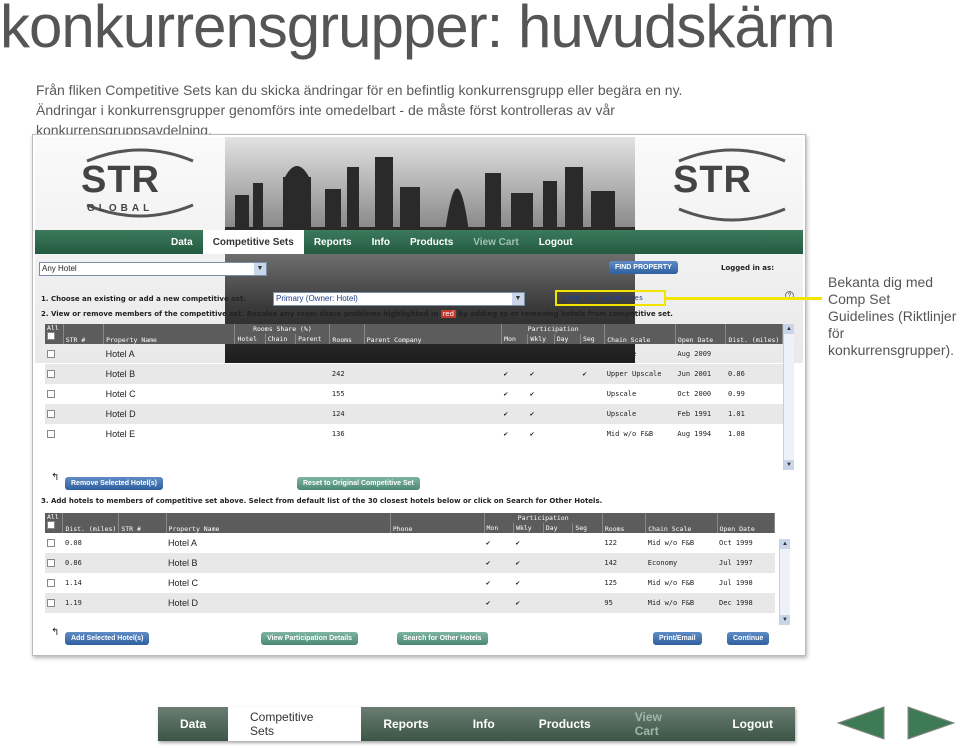  What do you see at coordinates (448, 314) in the screenshot?
I see `red-highlight-label: red` at bounding box center [448, 314].